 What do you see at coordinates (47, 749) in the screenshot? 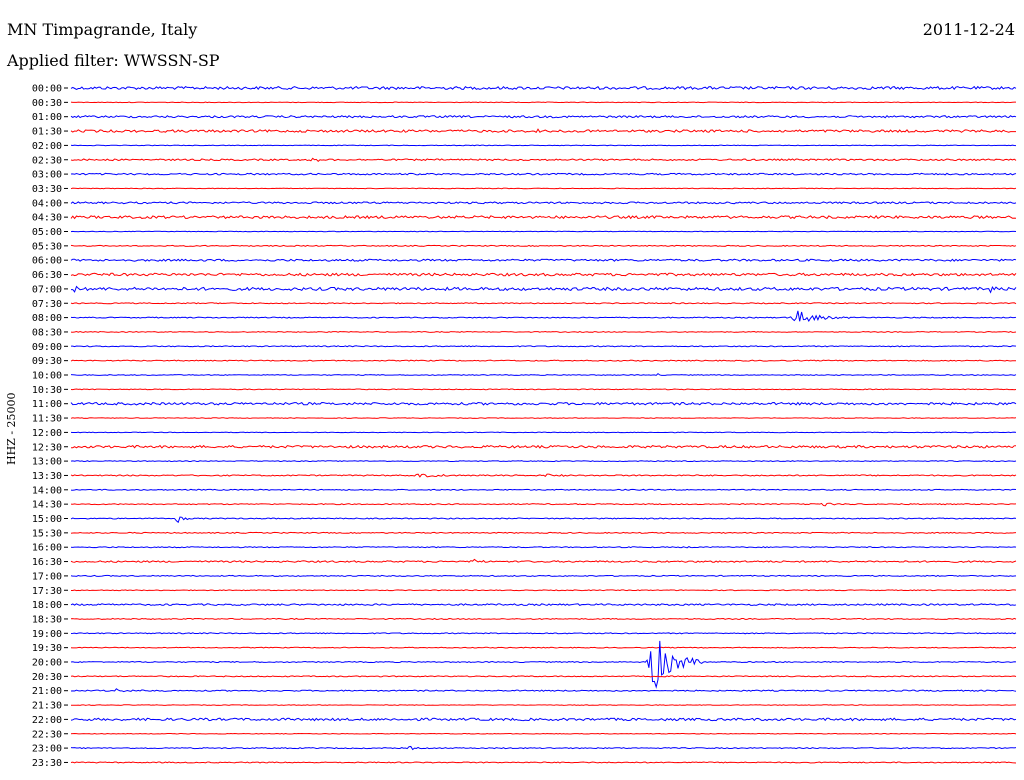
I see `row-time-label: 23:00` at bounding box center [47, 749].